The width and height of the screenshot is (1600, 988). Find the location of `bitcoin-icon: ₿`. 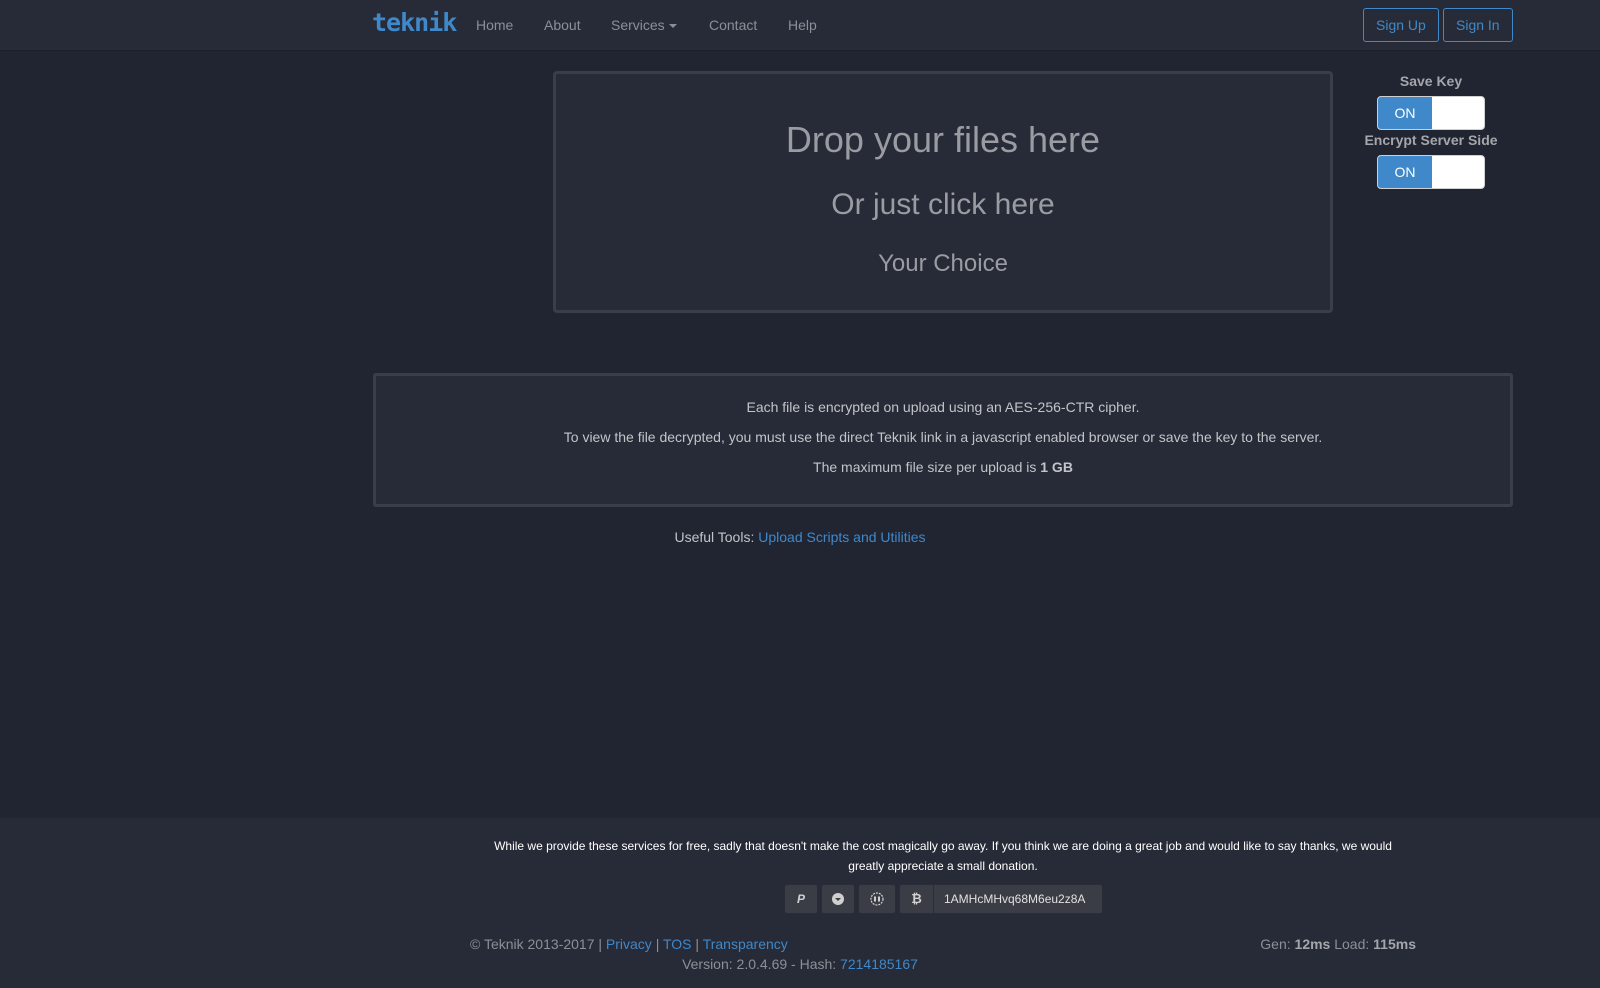

bitcoin-icon: ₿ is located at coordinates (917, 899).